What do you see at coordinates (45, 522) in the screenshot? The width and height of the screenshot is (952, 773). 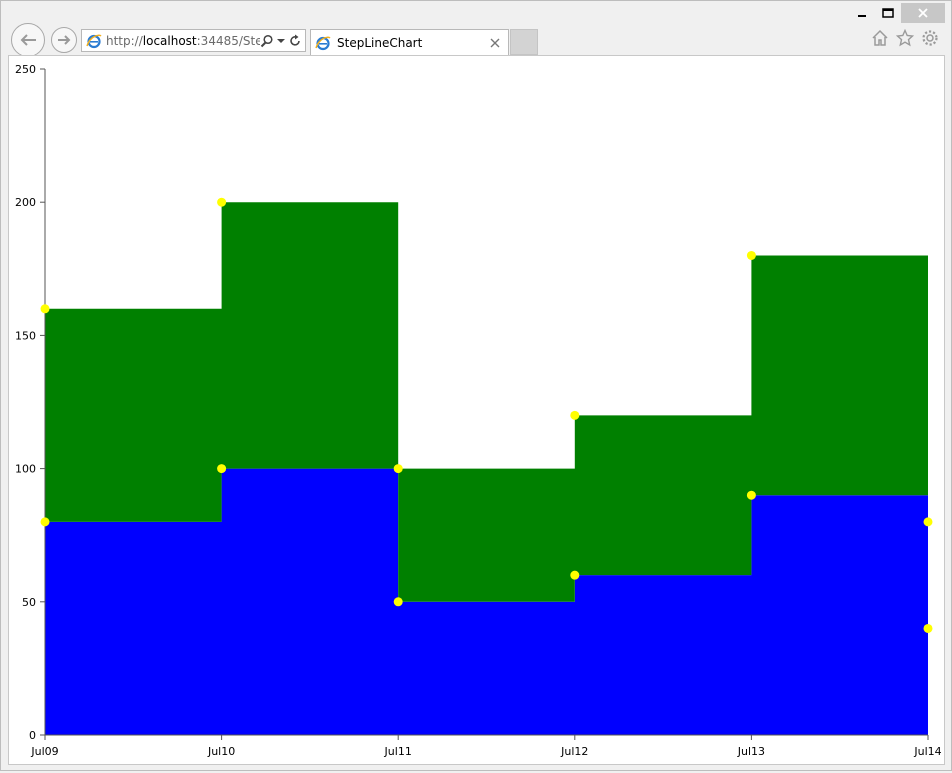 I see `series-1-point-Jul09` at bounding box center [45, 522].